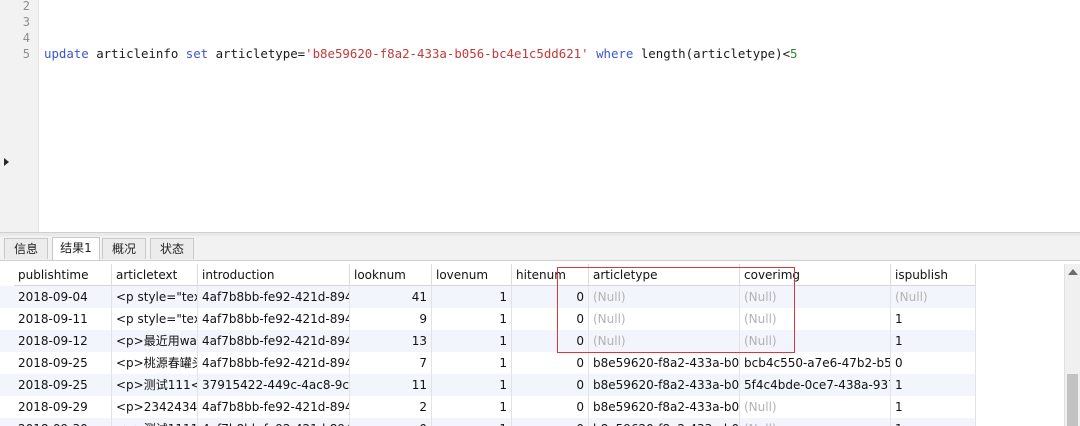 The image size is (1080, 426). What do you see at coordinates (815, 385) in the screenshot?
I see `cell-coverimg: 5f4c4bde-0ce7-438a-9378` at bounding box center [815, 385].